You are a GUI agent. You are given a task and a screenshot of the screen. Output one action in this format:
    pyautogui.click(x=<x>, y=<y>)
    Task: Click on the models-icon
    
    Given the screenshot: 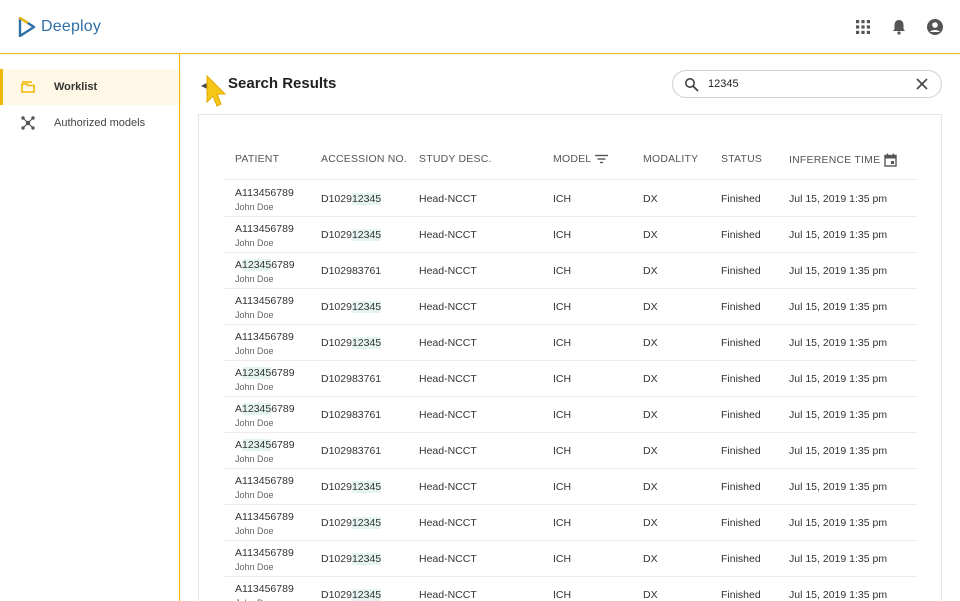 What is the action you would take?
    pyautogui.click(x=28, y=123)
    